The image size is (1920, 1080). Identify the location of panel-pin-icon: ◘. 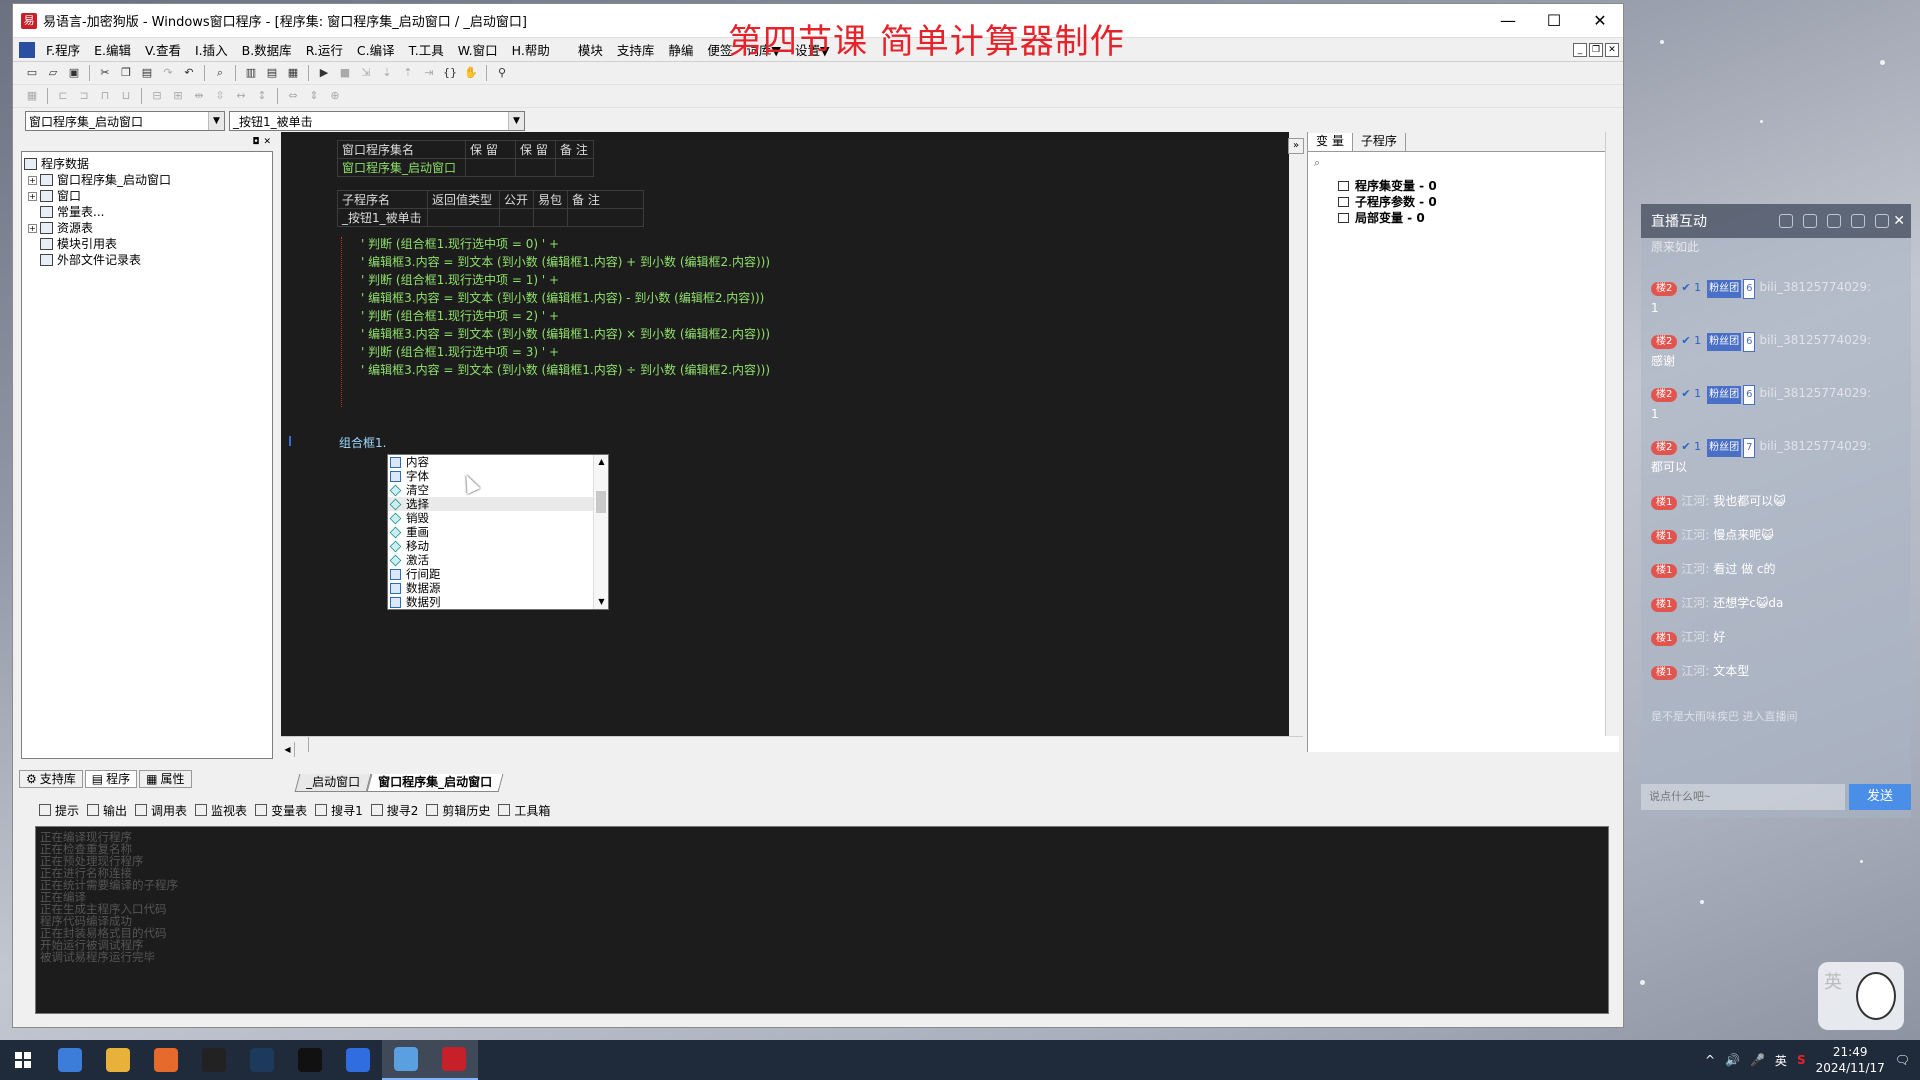
(255, 143).